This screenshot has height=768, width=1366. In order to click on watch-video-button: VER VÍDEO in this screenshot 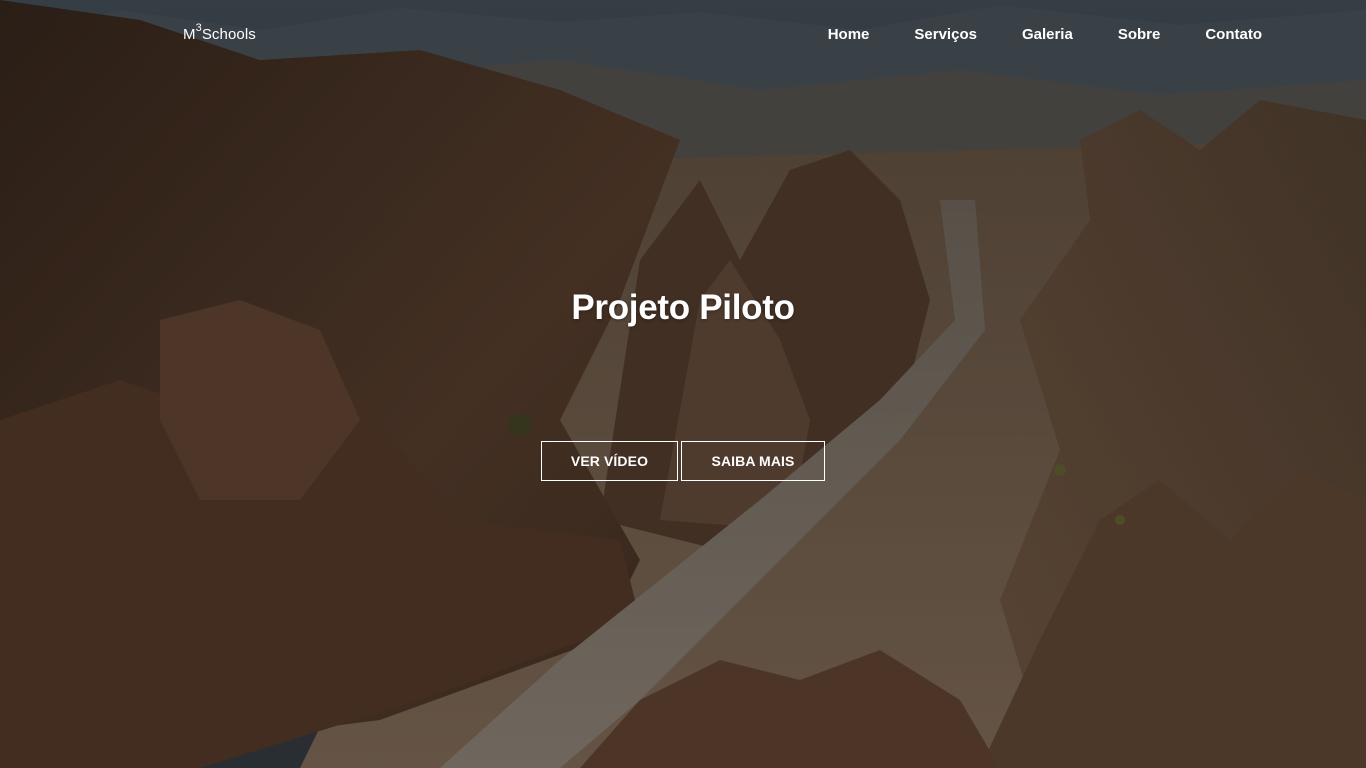, I will do `click(609, 461)`.